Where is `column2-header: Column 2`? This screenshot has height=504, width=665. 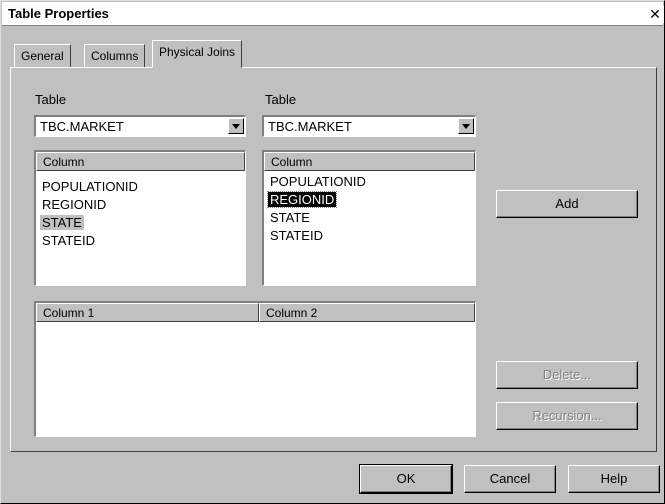
column2-header: Column 2 is located at coordinates (367, 312).